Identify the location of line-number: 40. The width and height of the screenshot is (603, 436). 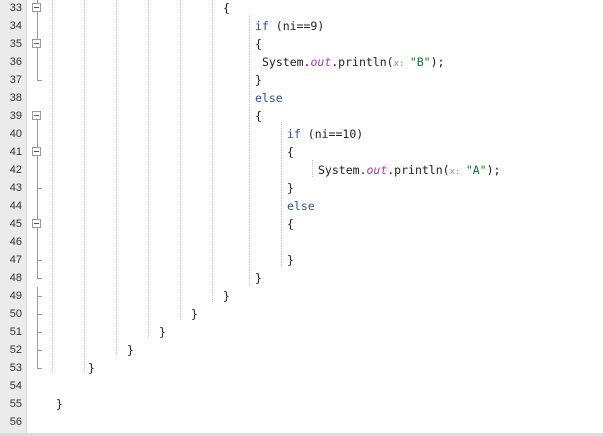
(15, 134).